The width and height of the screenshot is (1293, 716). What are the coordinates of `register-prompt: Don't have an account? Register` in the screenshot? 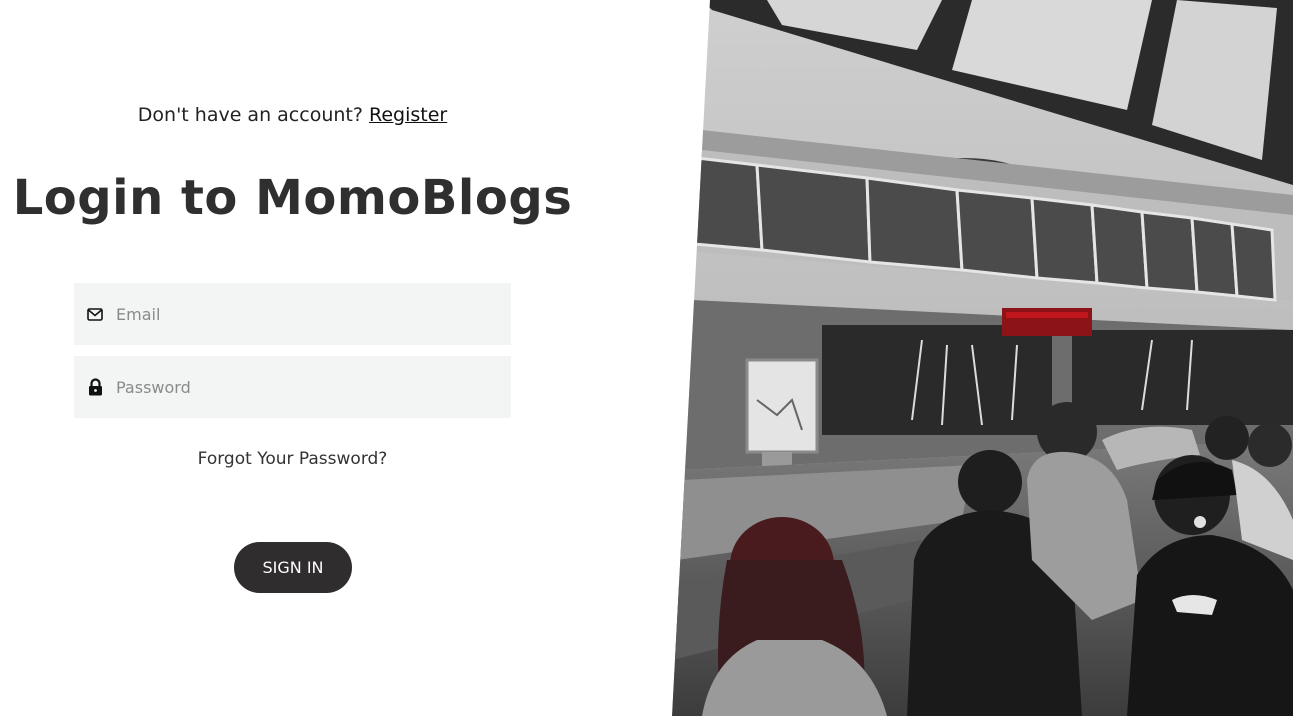 It's located at (292, 115).